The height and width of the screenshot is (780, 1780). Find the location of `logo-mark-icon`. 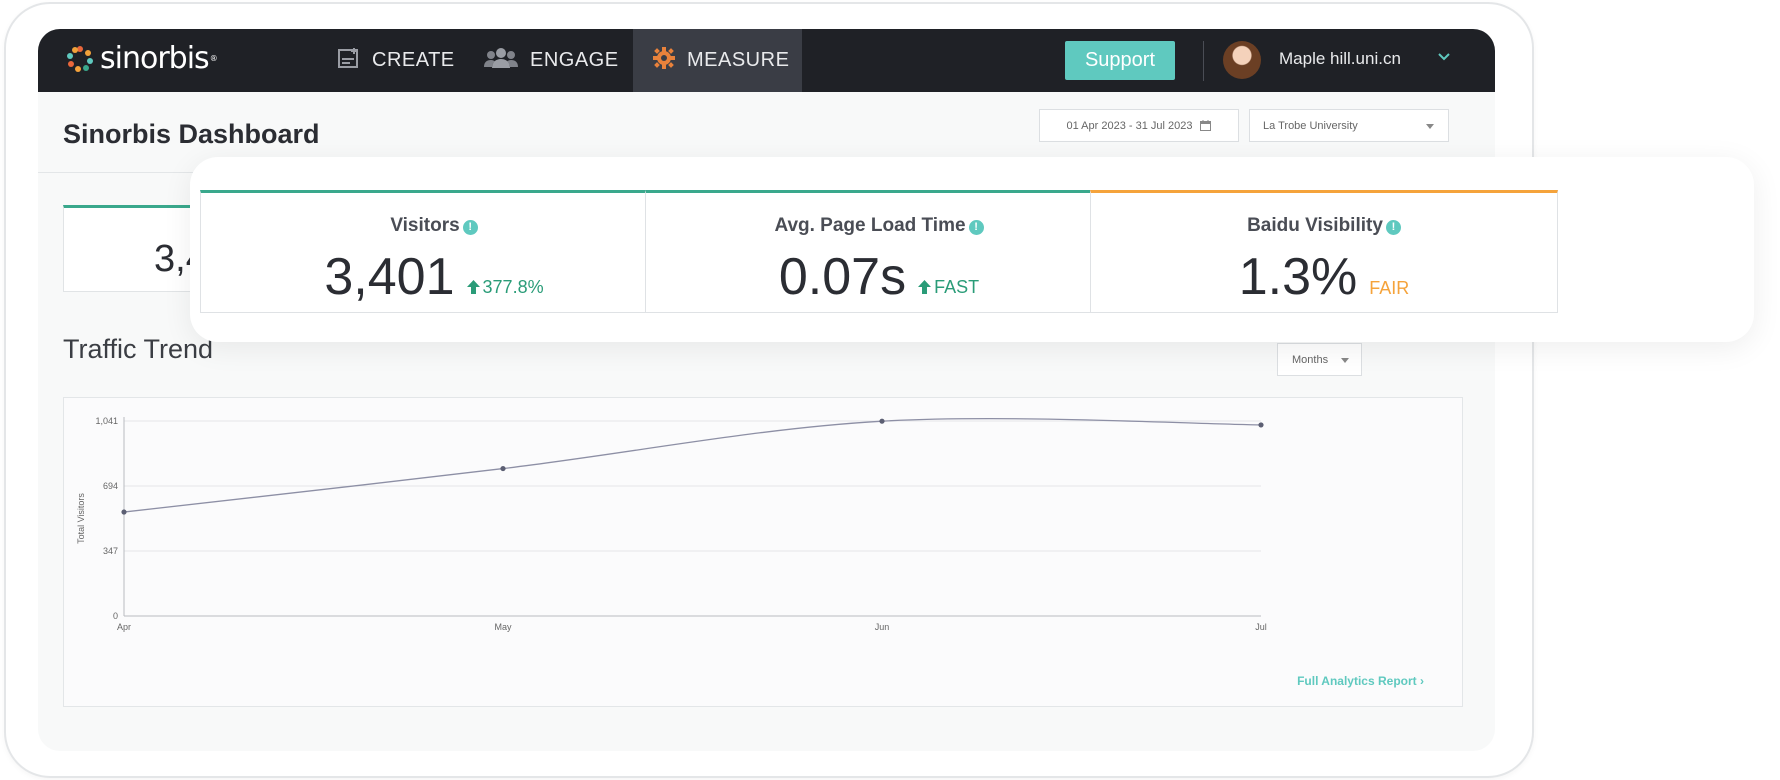

logo-mark-icon is located at coordinates (80, 59).